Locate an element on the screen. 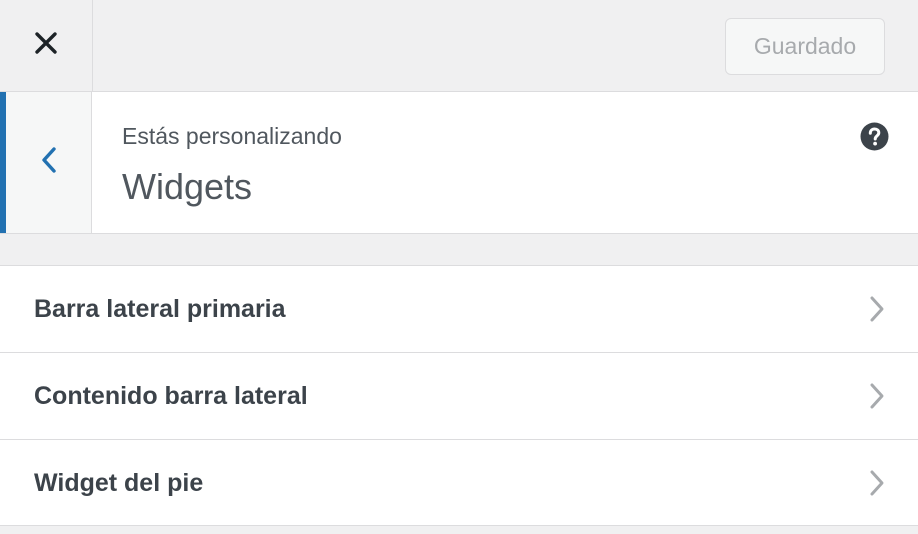  close-button is located at coordinates (46, 45).